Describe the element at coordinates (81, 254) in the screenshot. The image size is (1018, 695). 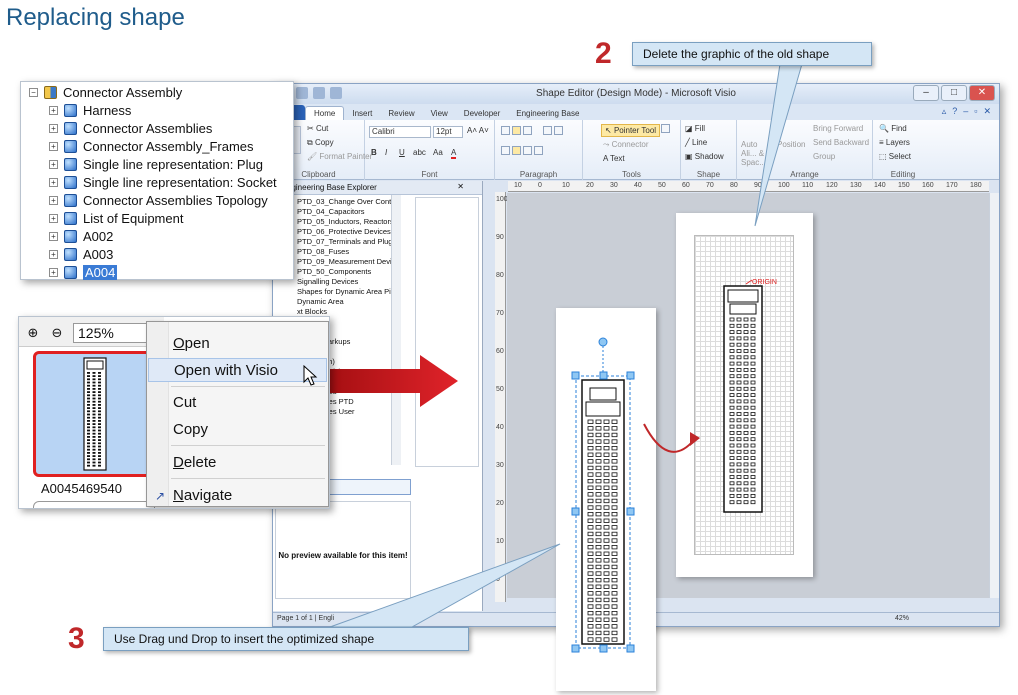
I see `tree-item: + A003` at that location.